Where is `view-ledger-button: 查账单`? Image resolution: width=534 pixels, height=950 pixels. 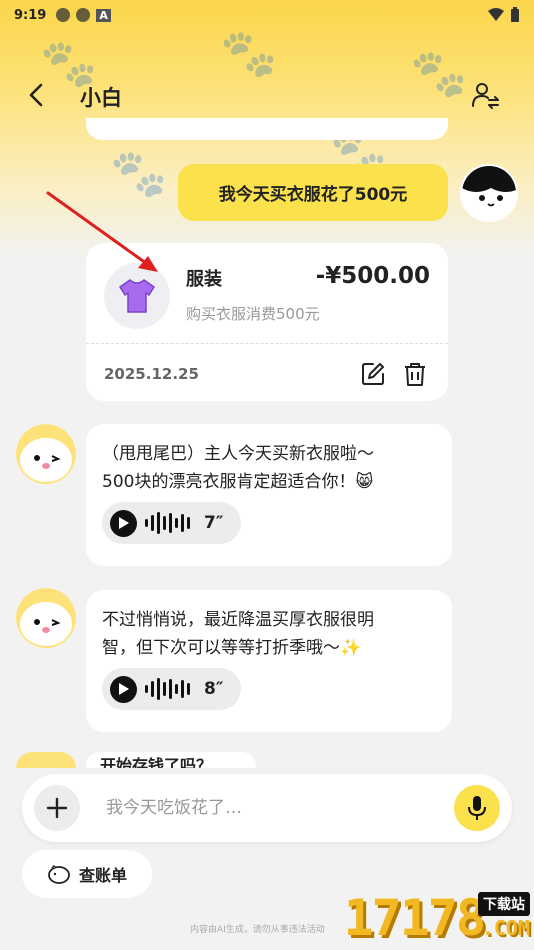 view-ledger-button: 查账单 is located at coordinates (87, 874).